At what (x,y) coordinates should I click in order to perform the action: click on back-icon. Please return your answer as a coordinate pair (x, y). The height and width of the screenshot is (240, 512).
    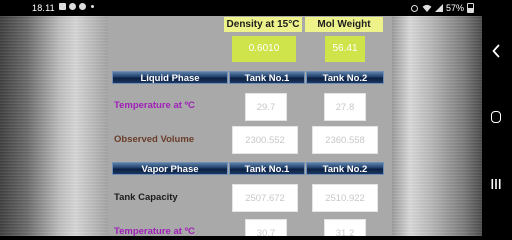
    Looking at the image, I should click on (496, 51).